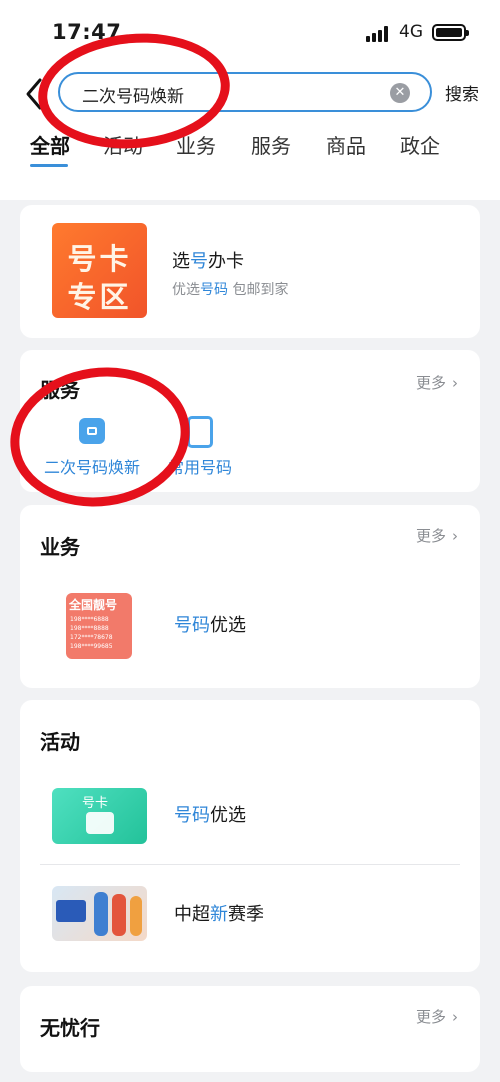 The image size is (500, 1082). I want to click on service-label: 常用号码, so click(199, 467).